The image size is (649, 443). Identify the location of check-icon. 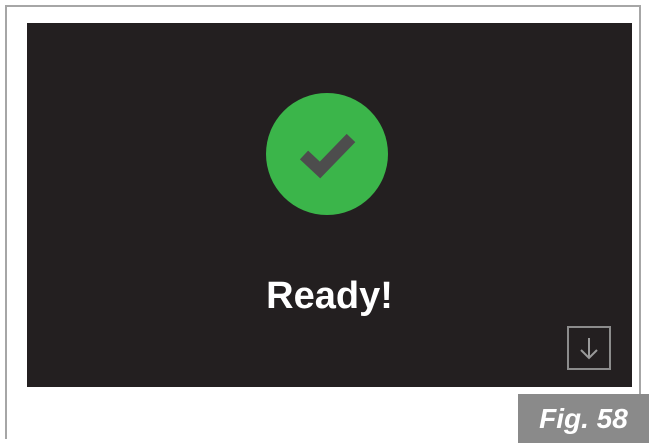
(327, 156).